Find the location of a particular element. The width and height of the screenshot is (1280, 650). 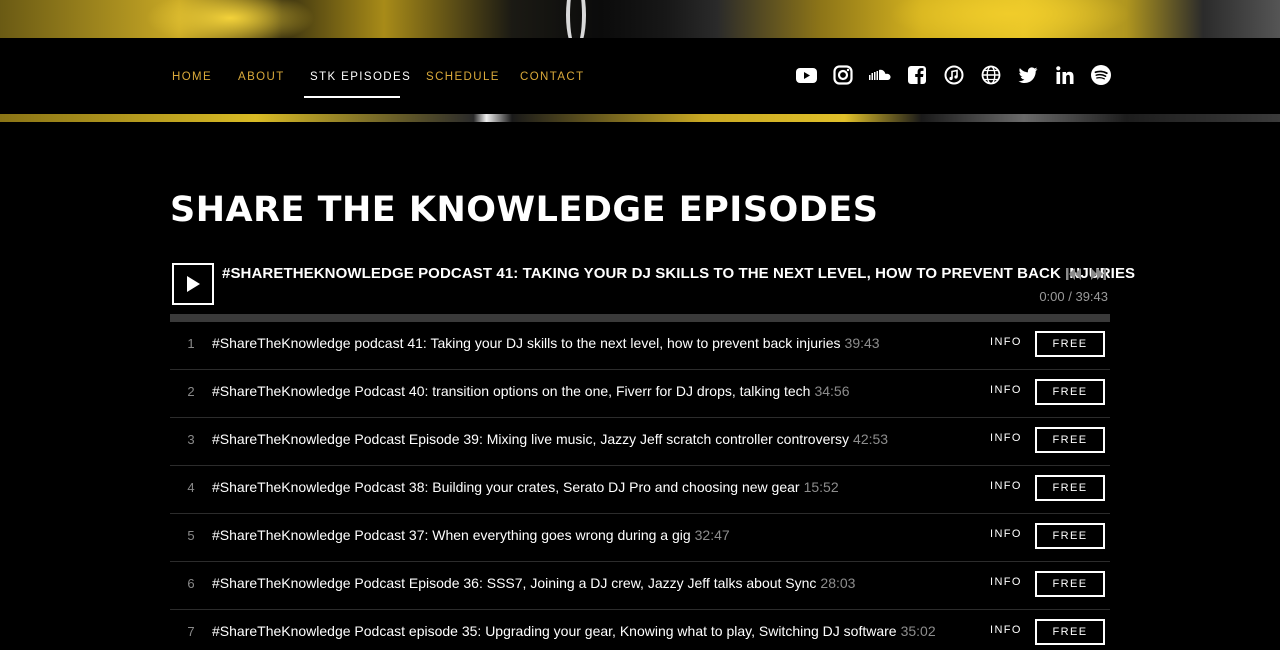

website-globe-icon is located at coordinates (991, 75).